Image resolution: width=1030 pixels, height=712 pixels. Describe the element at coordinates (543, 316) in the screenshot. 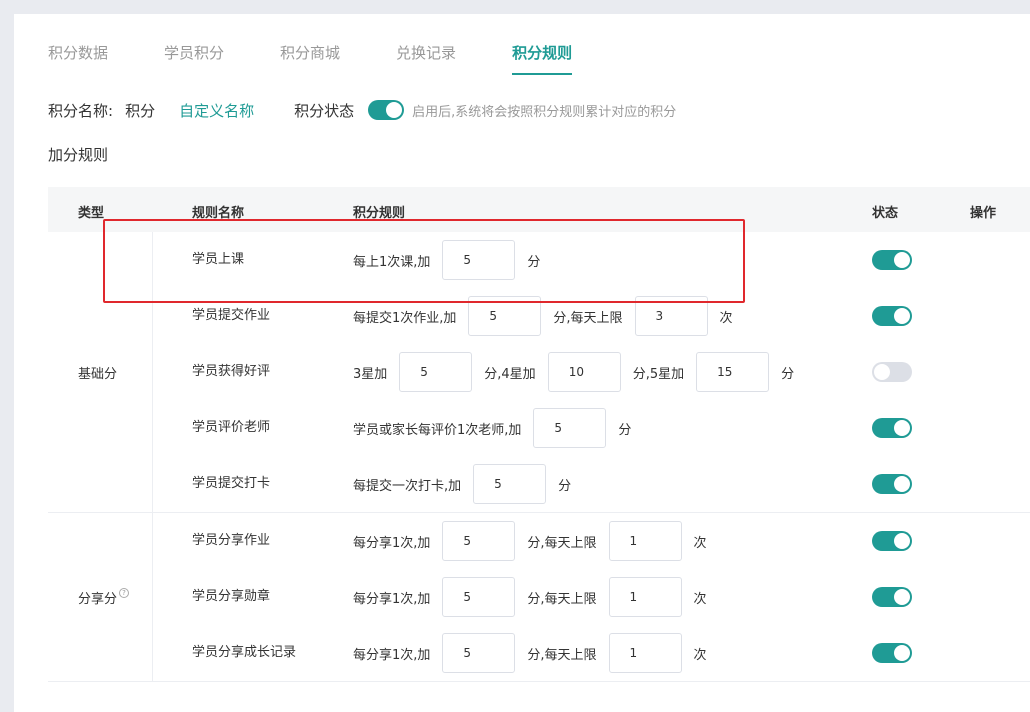

I see `rule-cell: 每提交1次作业,加 分,每天上限 次` at that location.